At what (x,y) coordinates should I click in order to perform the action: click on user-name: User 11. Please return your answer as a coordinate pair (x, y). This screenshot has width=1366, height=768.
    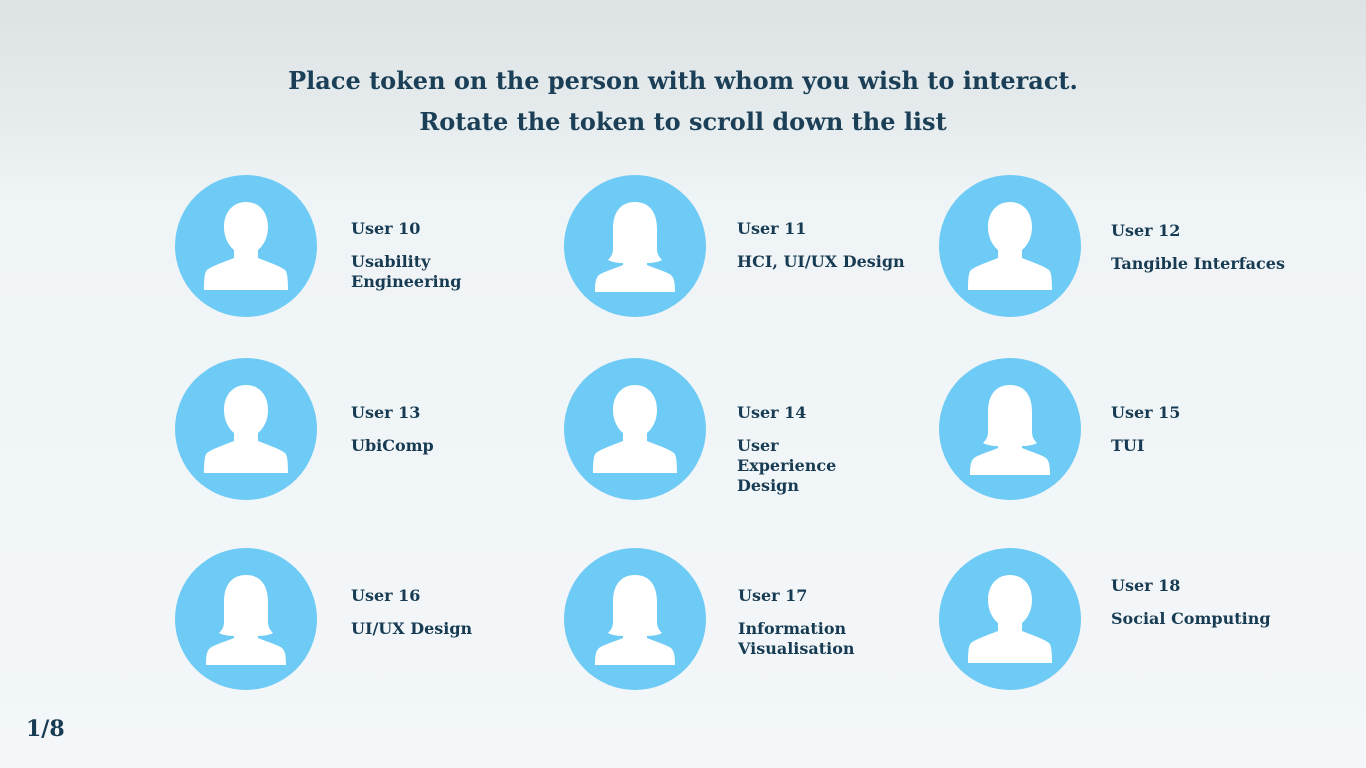
    Looking at the image, I should click on (772, 228).